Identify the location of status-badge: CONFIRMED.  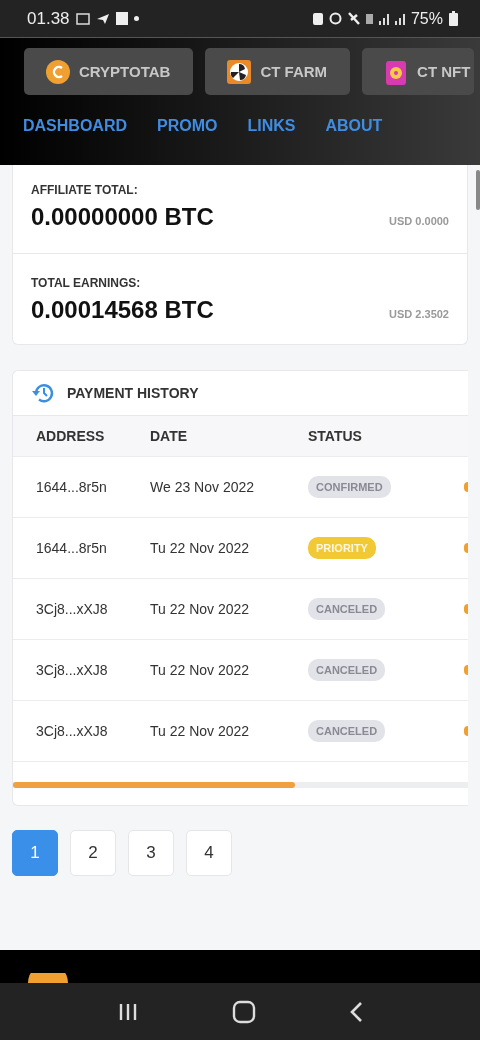
(349, 487).